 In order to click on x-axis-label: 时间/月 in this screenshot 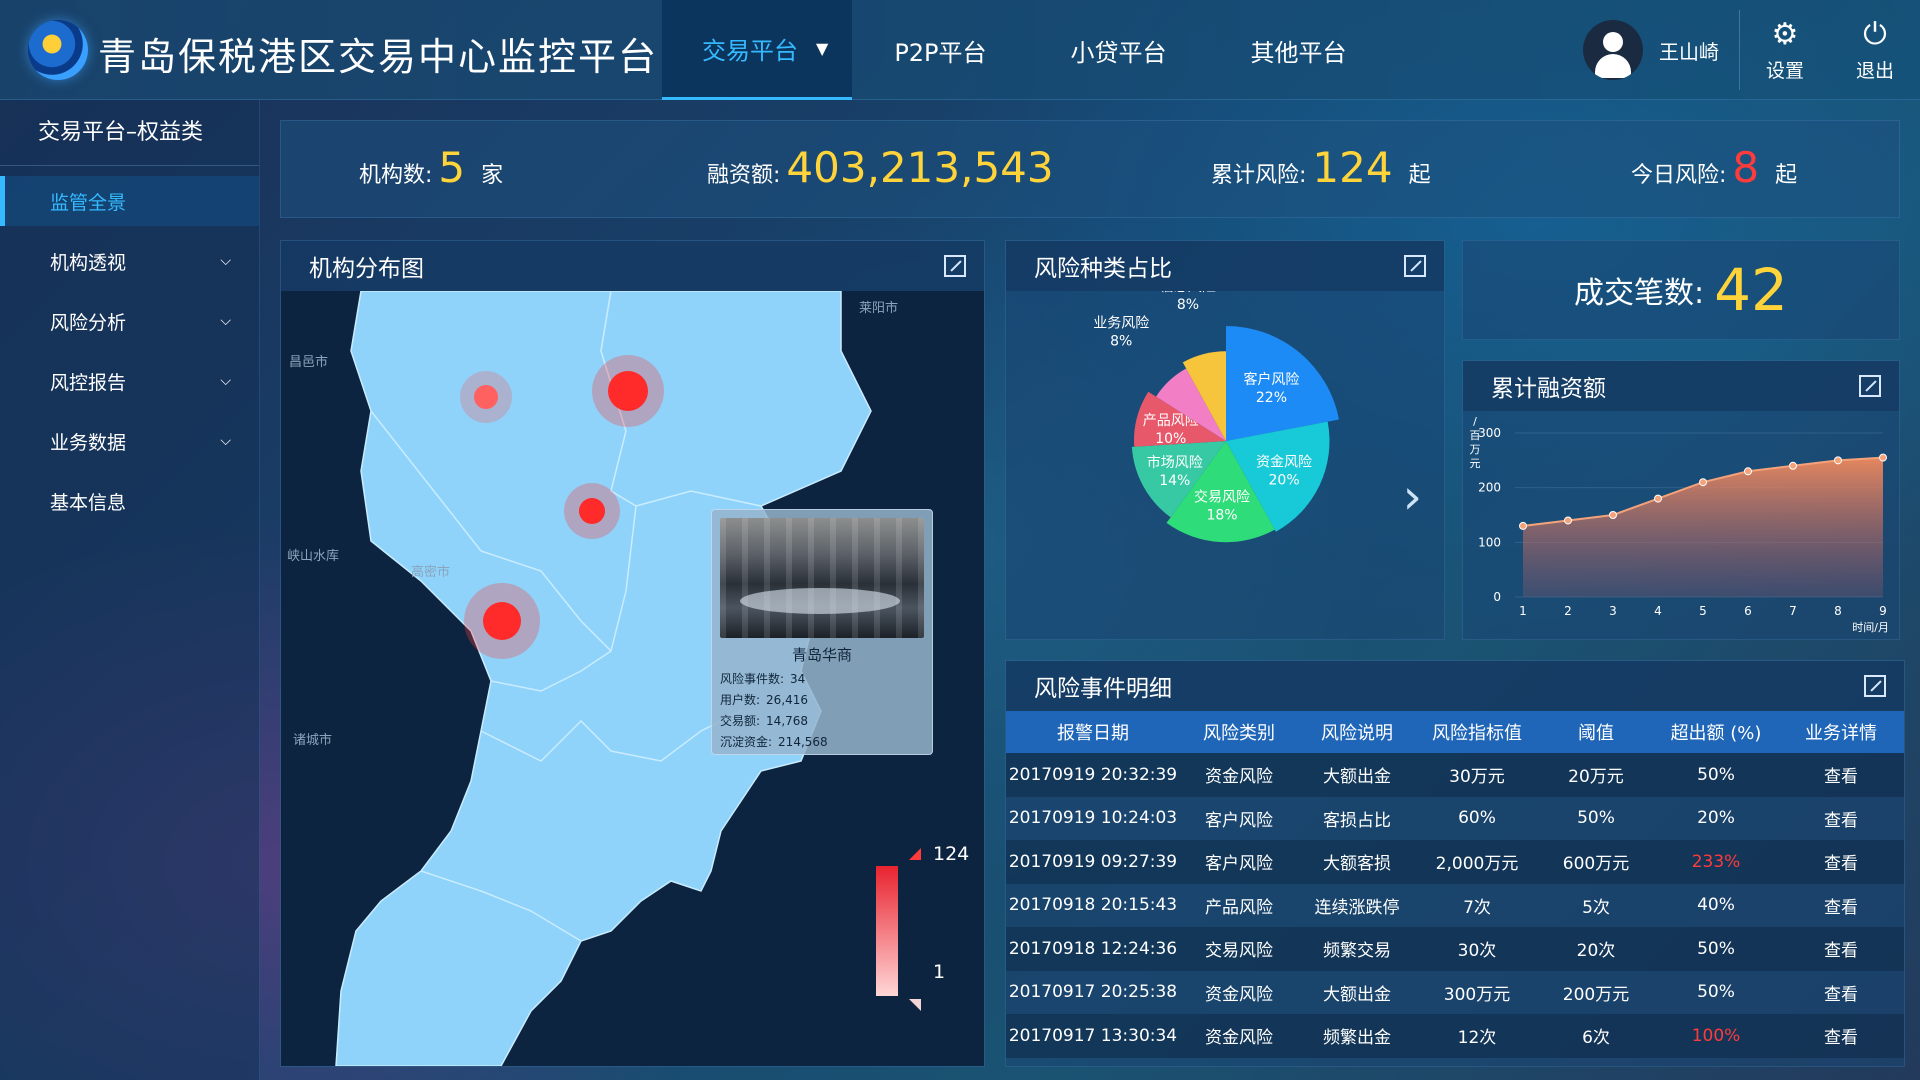, I will do `click(1870, 627)`.